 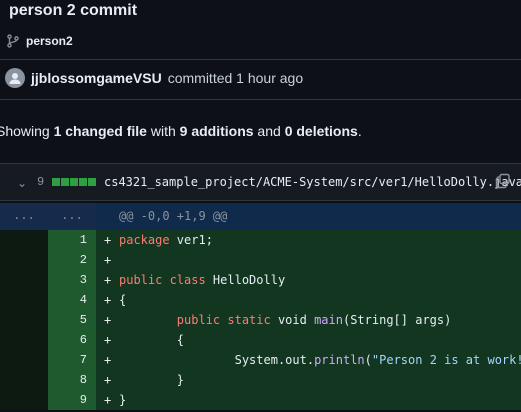 I want to click on branch-label: person2, so click(x=39, y=41).